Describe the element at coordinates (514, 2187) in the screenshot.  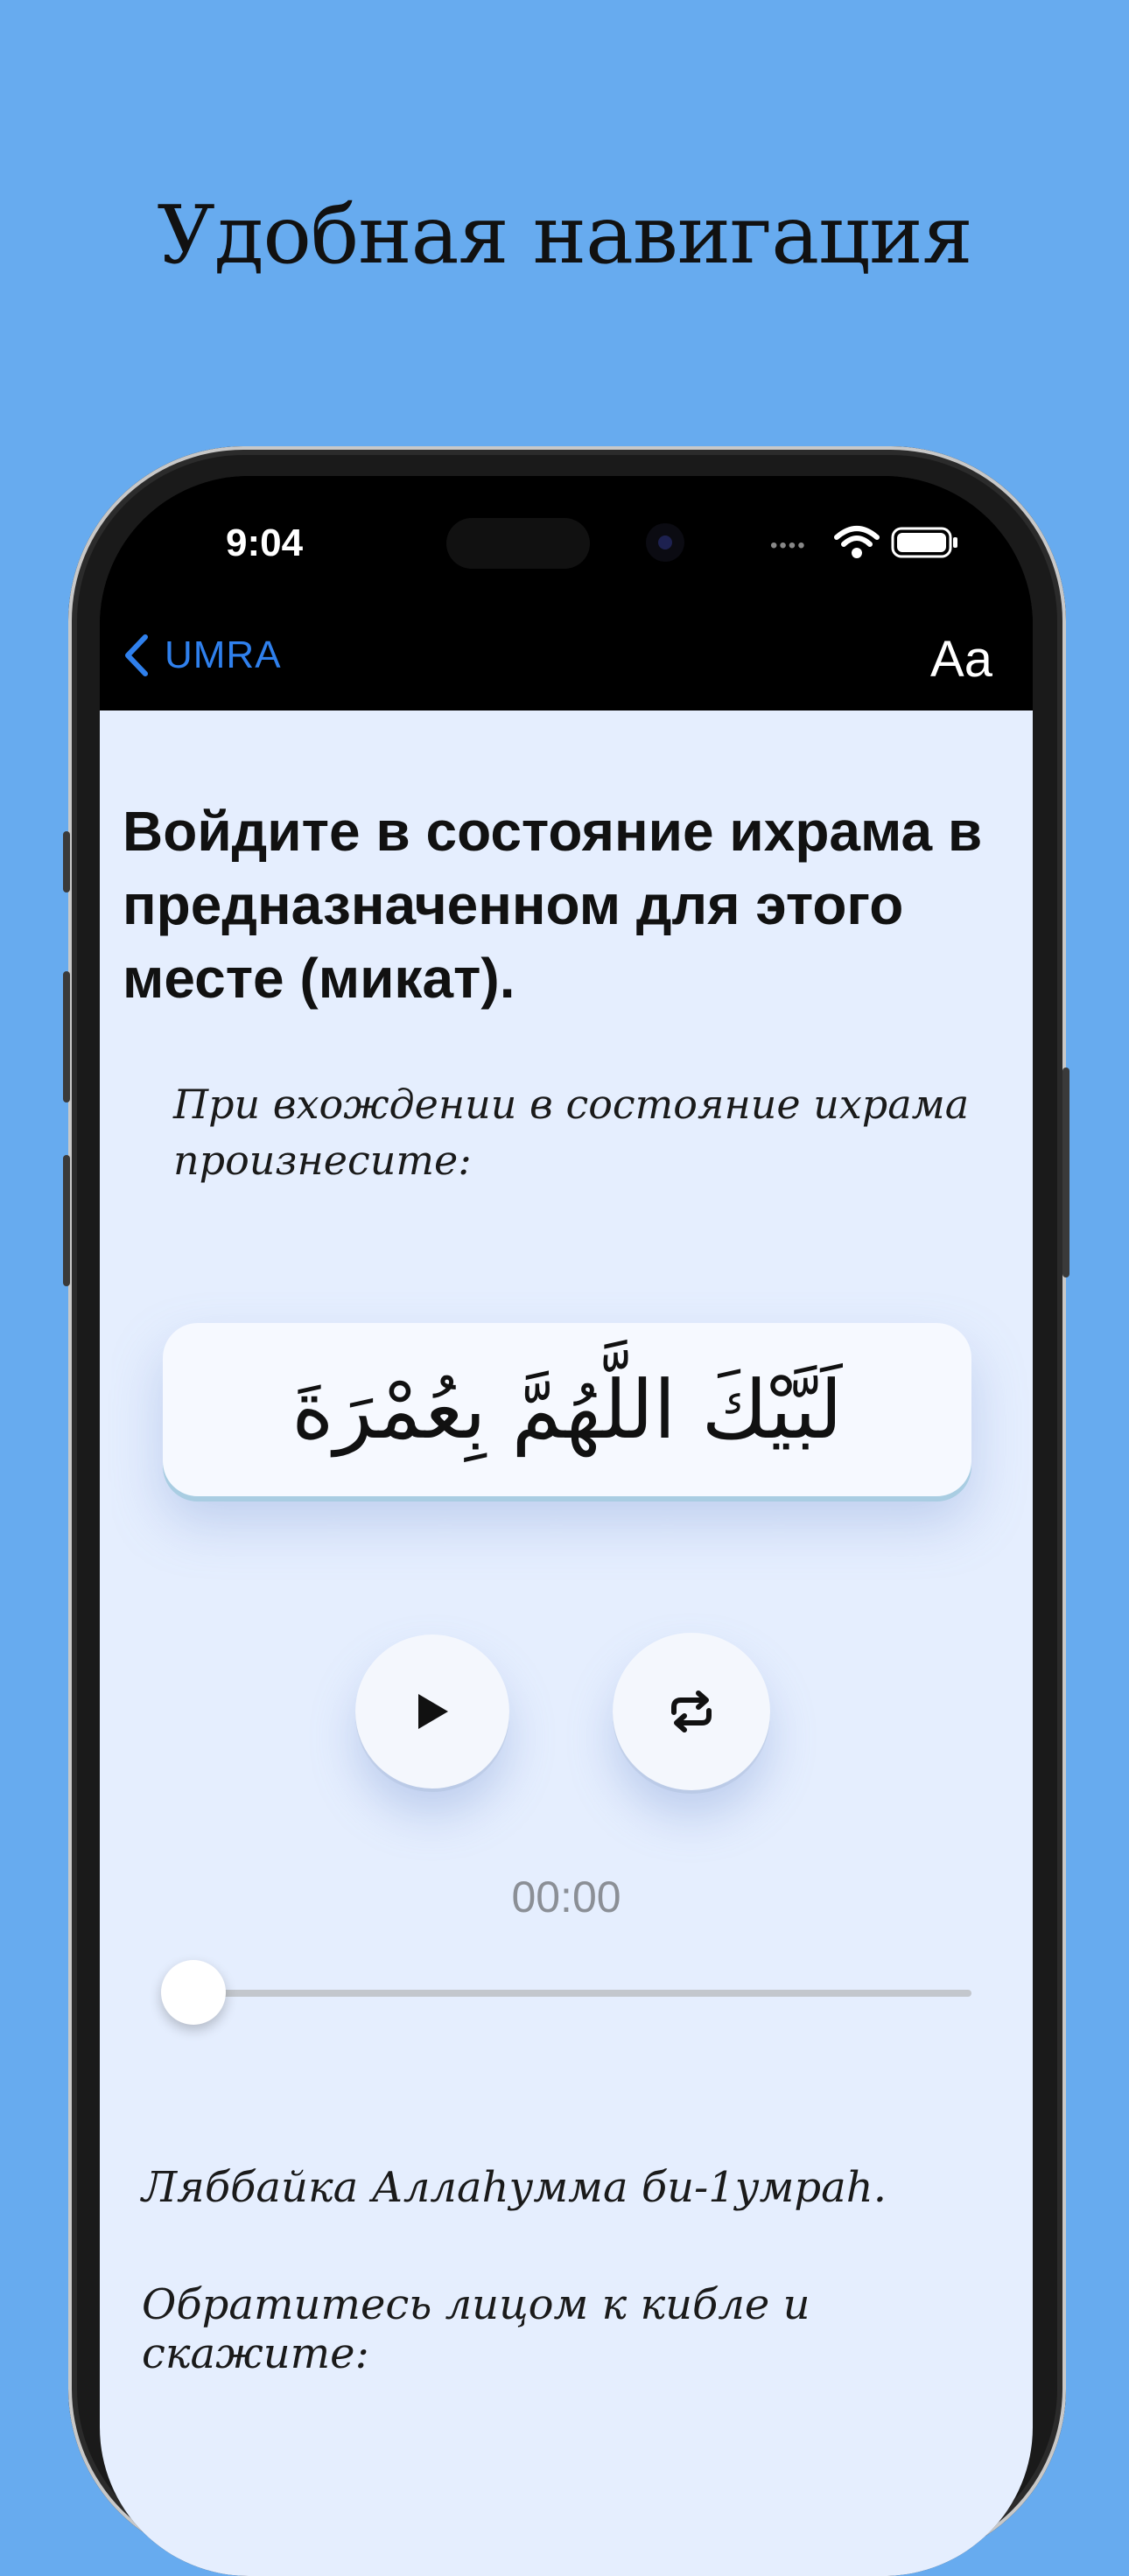
I see `transliteration-text: Ляббайка Аллаһумма би-1умраһ.` at that location.